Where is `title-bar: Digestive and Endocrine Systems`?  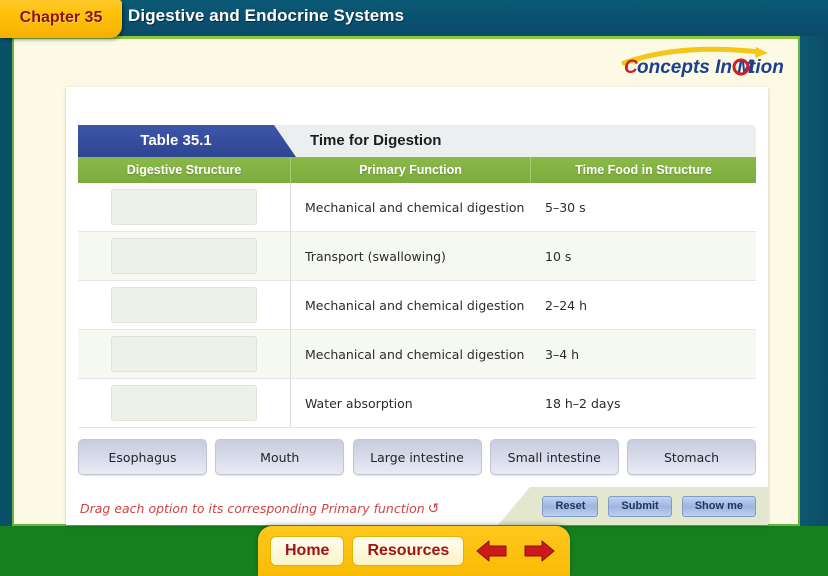 title-bar: Digestive and Endocrine Systems is located at coordinates (414, 18).